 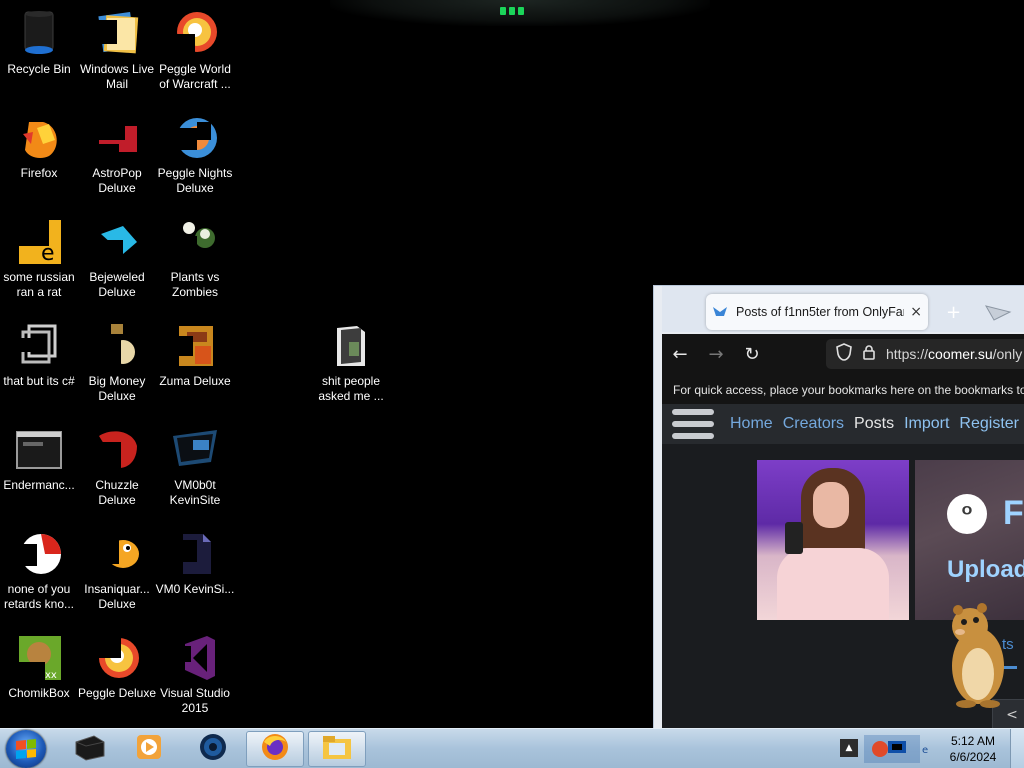 What do you see at coordinates (39, 346) in the screenshot?
I see `file-shortcut-icon` at bounding box center [39, 346].